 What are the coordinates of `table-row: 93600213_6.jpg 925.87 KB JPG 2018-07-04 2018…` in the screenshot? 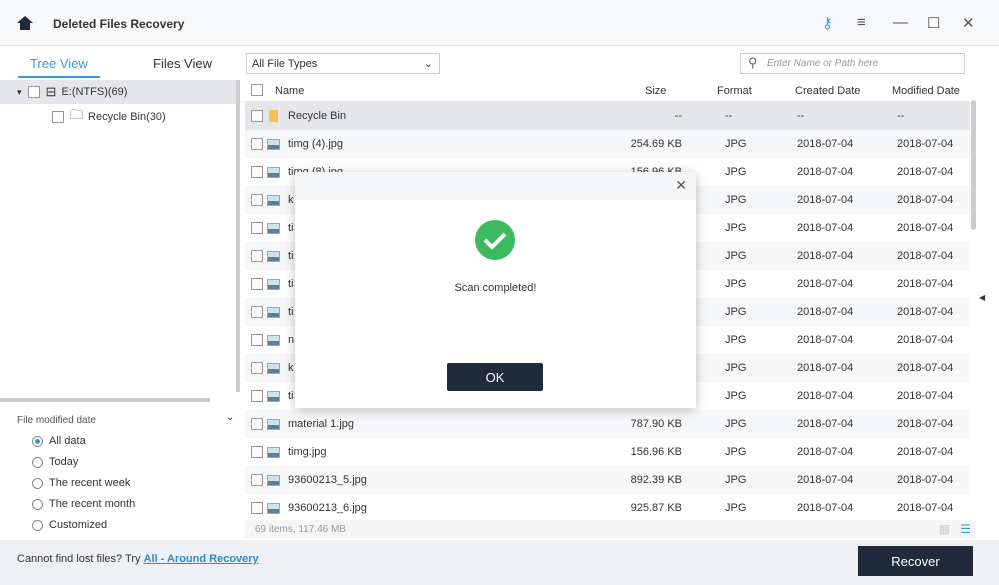 It's located at (607, 504).